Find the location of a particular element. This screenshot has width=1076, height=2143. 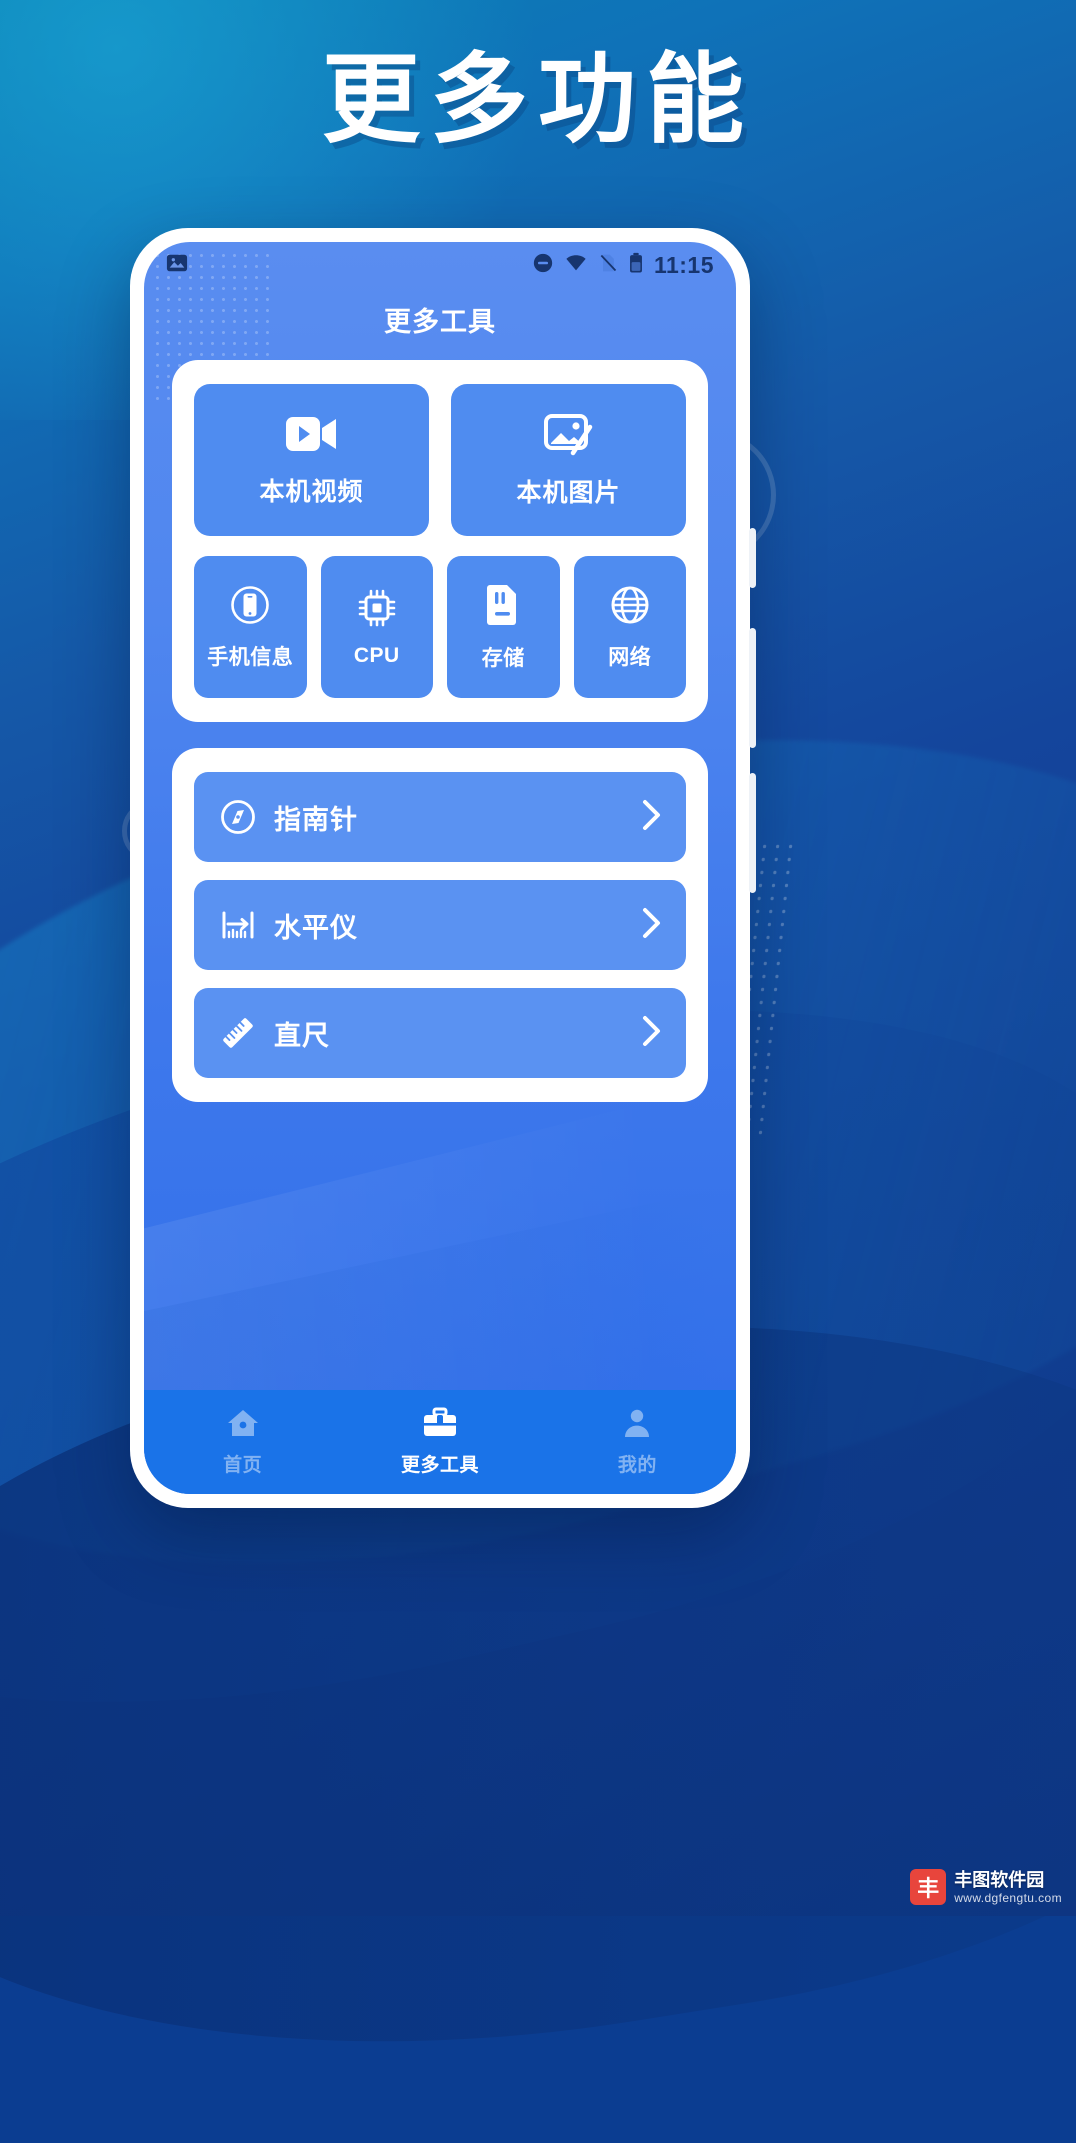

do-not-disturb-icon is located at coordinates (543, 265).